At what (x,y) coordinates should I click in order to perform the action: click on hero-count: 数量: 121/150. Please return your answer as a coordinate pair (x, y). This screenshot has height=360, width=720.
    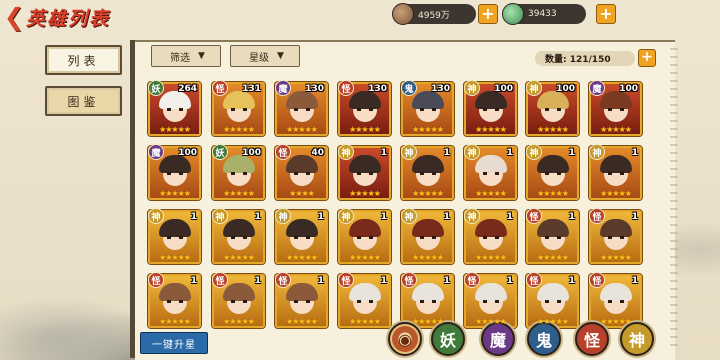
    Looking at the image, I should click on (585, 58).